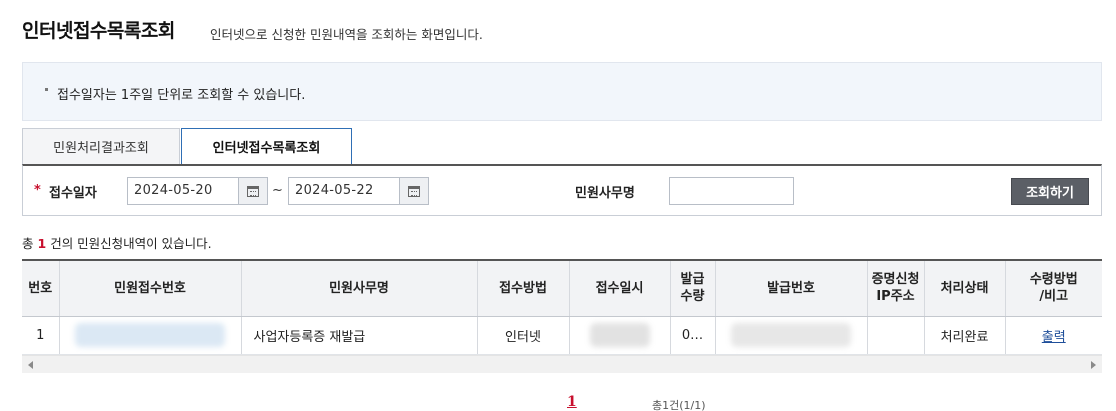 The height and width of the screenshot is (411, 1116). I want to click on col-header-status: 처리상태, so click(964, 288).